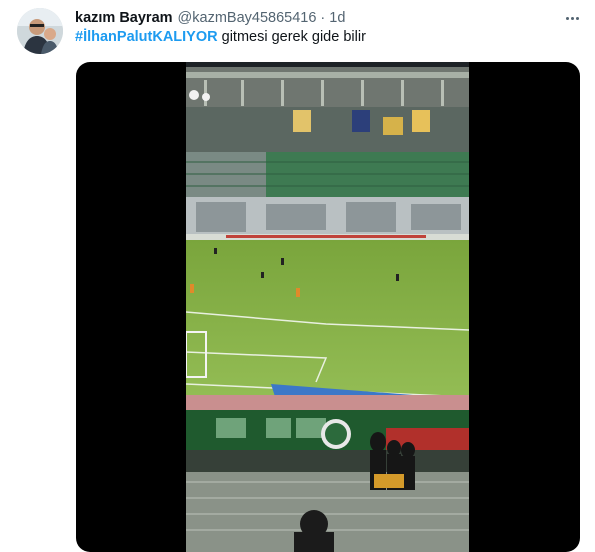  Describe the element at coordinates (247, 18) in the screenshot. I see `author-handle: @kazmBay45865416` at that location.